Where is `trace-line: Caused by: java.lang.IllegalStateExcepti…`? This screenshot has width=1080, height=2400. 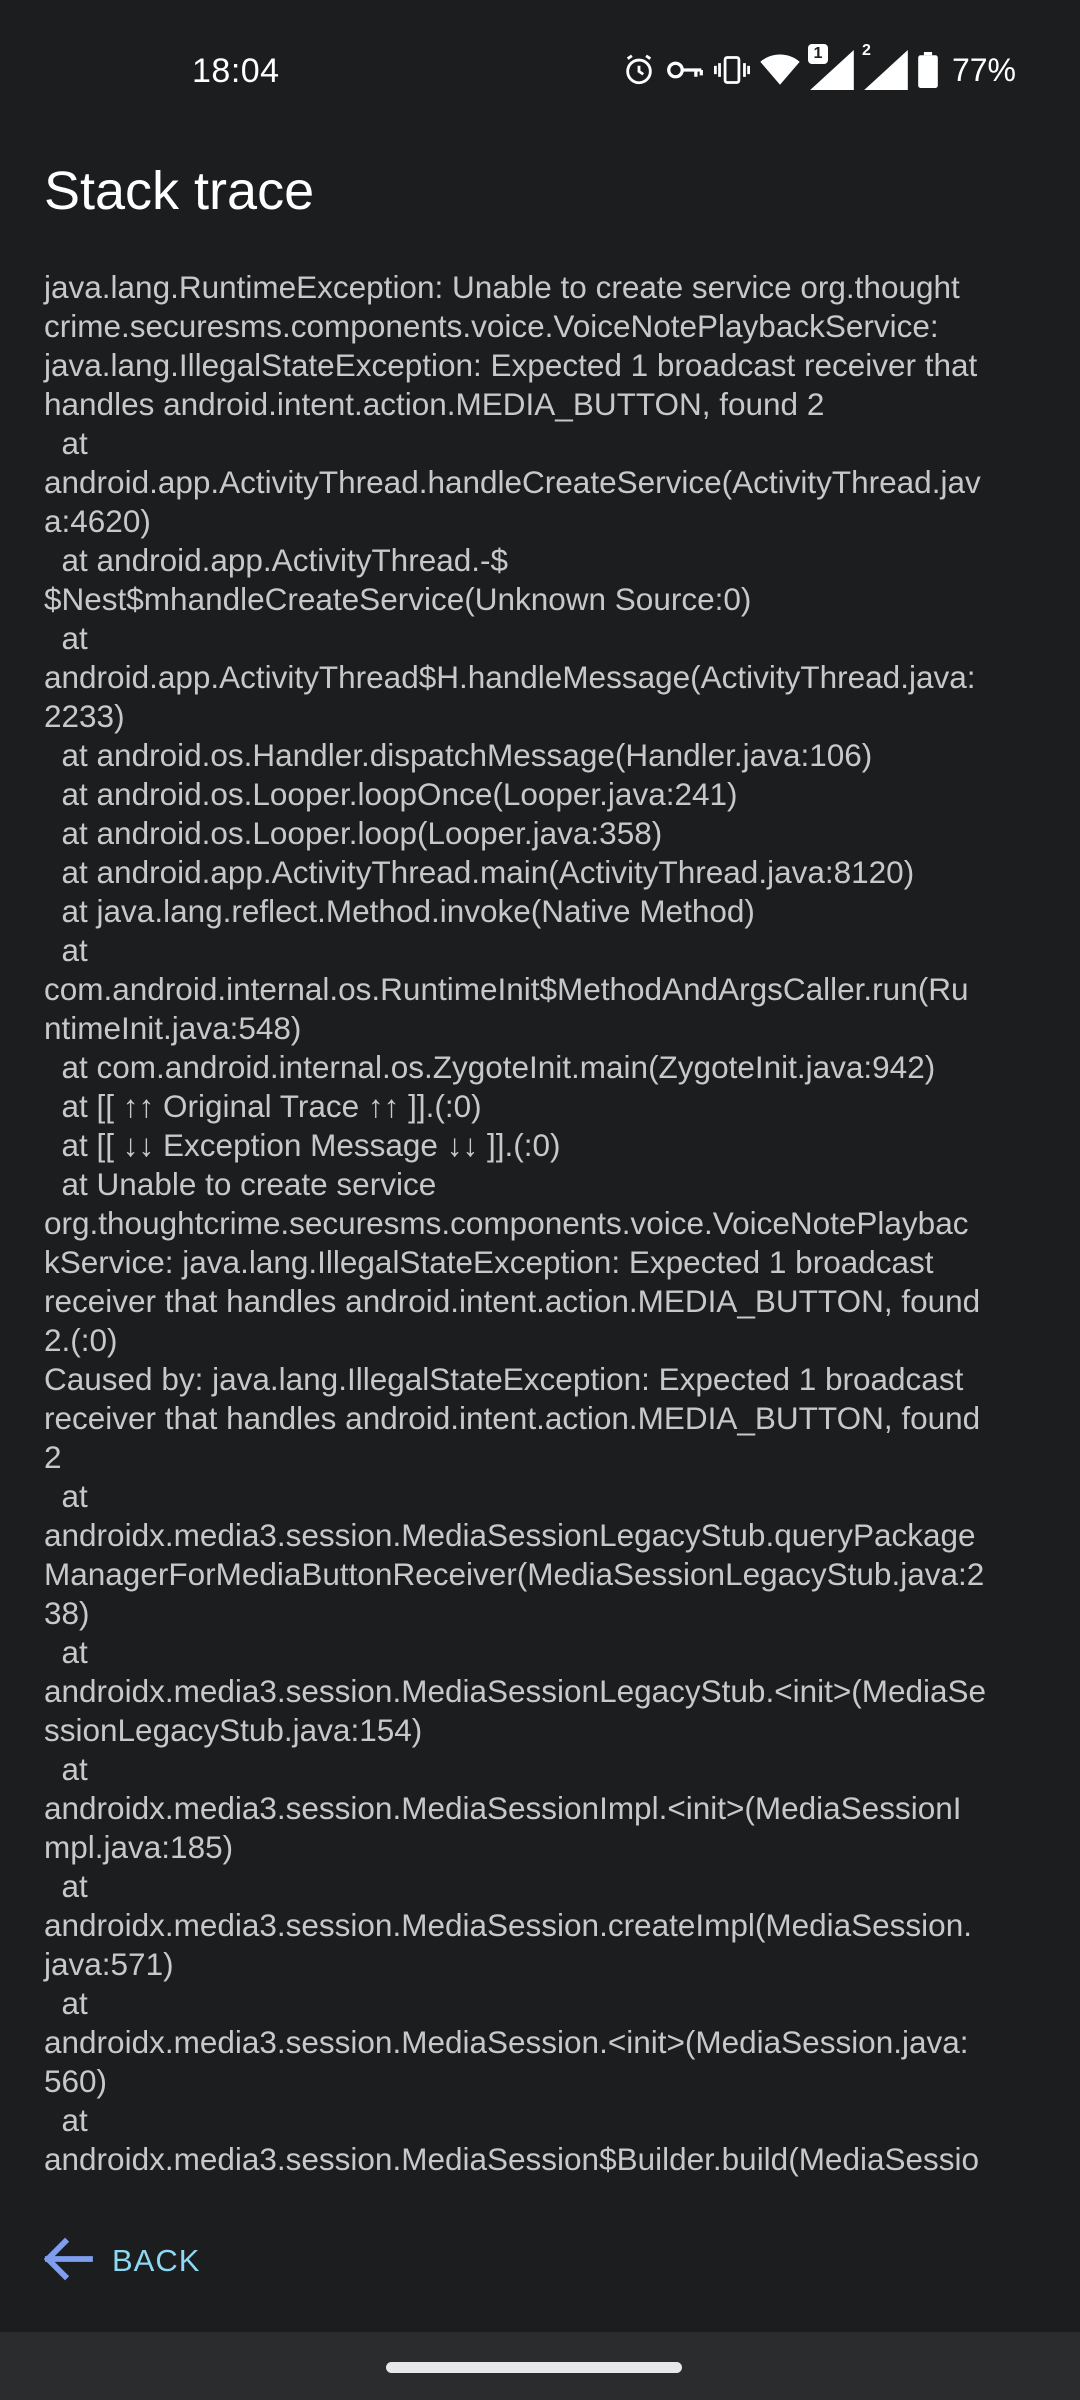
trace-line: Caused by: java.lang.IllegalStateExcepti… is located at coordinates (504, 1379).